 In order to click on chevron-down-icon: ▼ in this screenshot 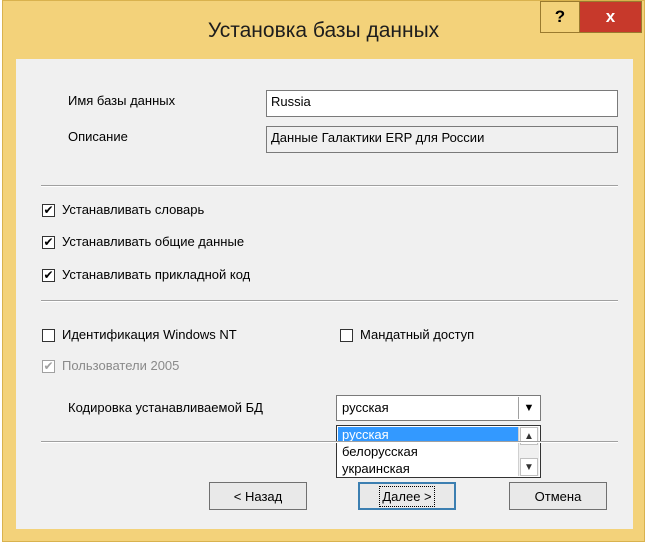, I will do `click(528, 408)`.